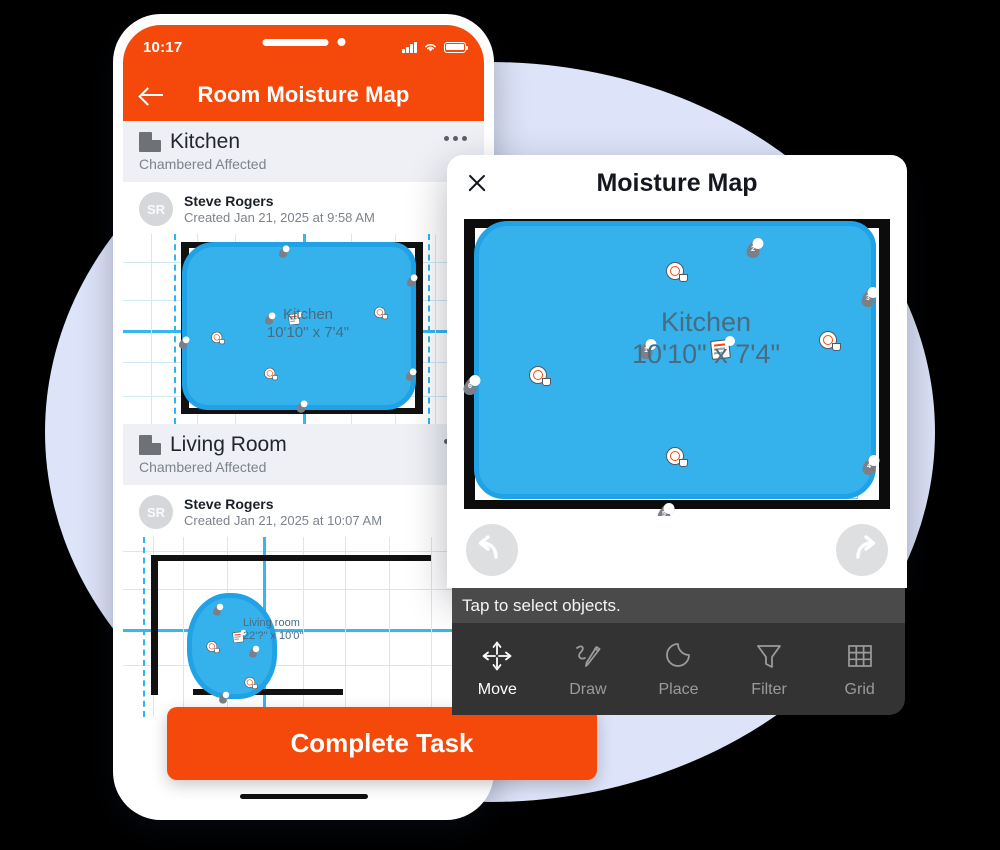 The image size is (1000, 850). Describe the element at coordinates (303, 47) in the screenshot. I see `status-bar: 10:17` at that location.